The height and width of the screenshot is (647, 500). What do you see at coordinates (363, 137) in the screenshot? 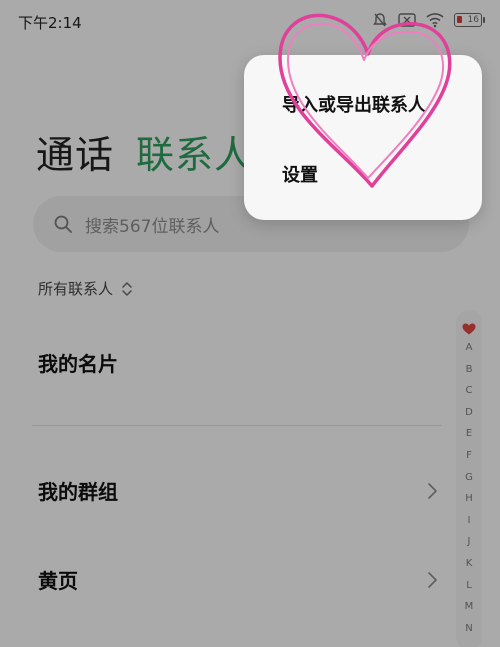
I see `popup-menu: 导入或导出联系人 设置` at bounding box center [363, 137].